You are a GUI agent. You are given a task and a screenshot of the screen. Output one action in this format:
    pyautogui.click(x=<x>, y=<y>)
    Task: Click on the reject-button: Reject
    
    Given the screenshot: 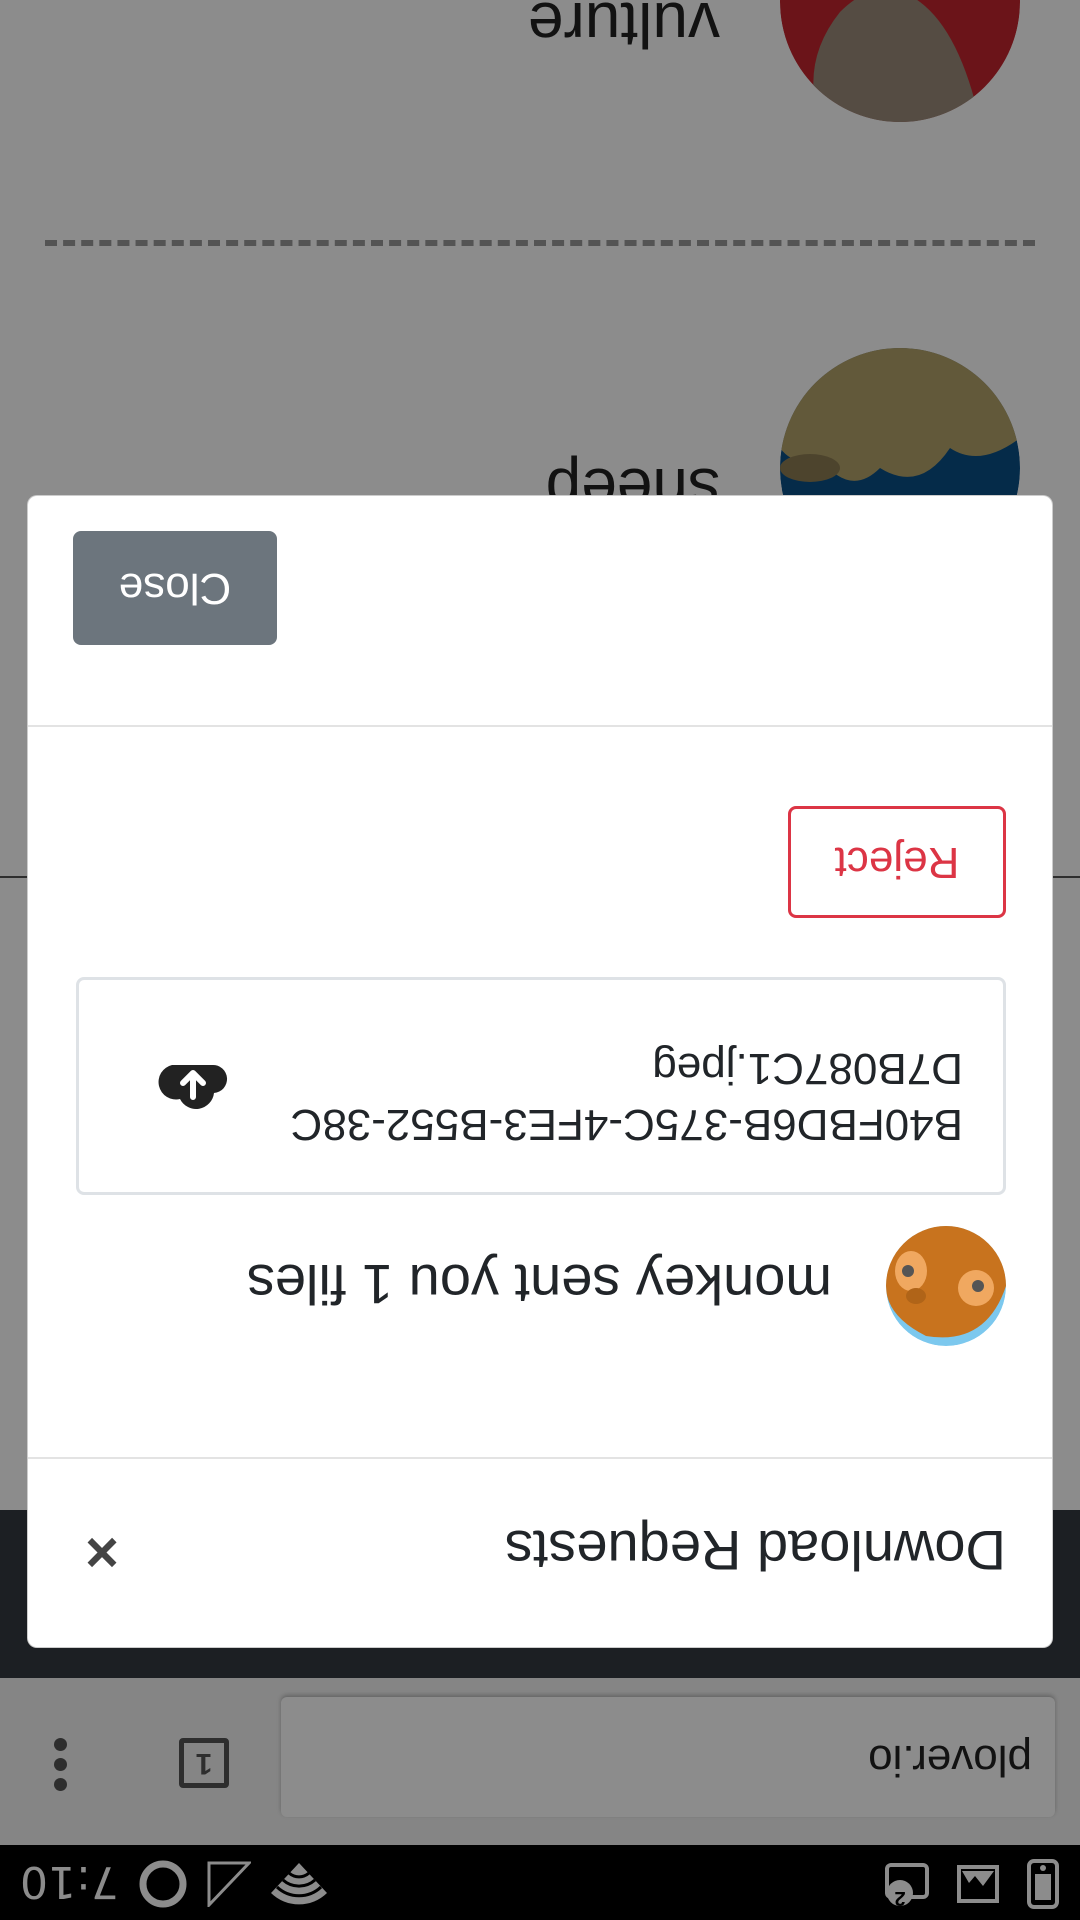 What is the action you would take?
    pyautogui.click(x=897, y=862)
    